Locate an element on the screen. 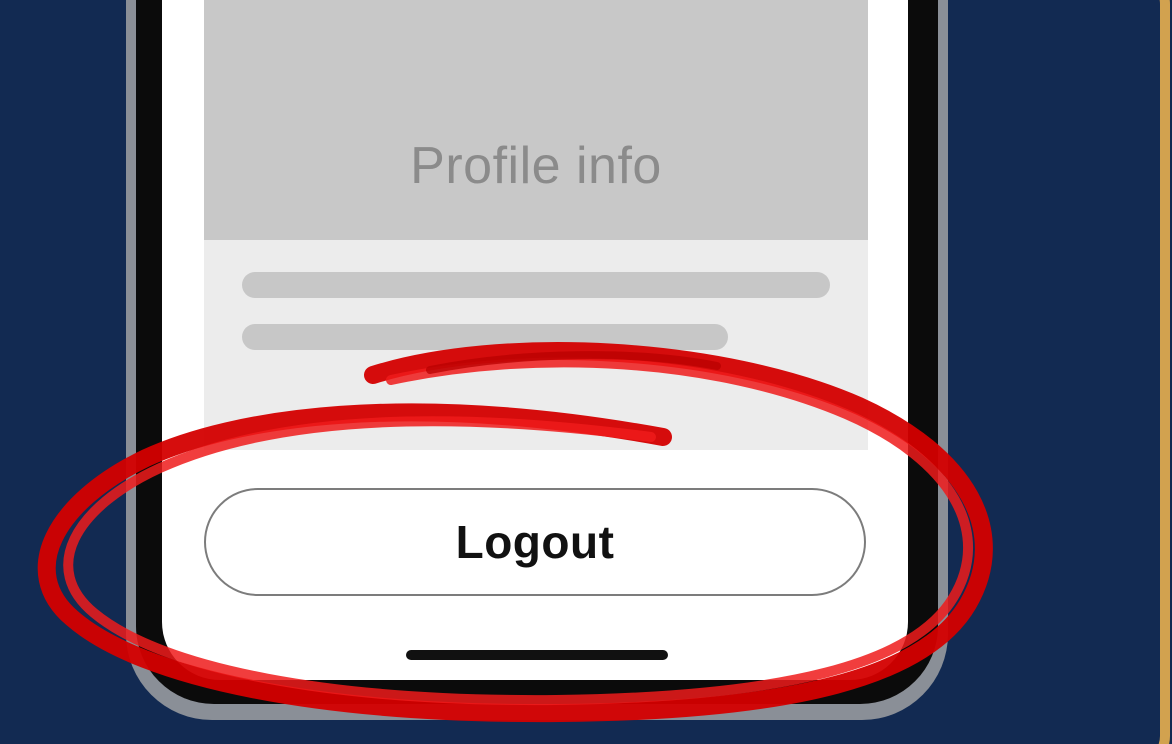 The width and height of the screenshot is (1172, 744). logout-label: Logout is located at coordinates (535, 542).